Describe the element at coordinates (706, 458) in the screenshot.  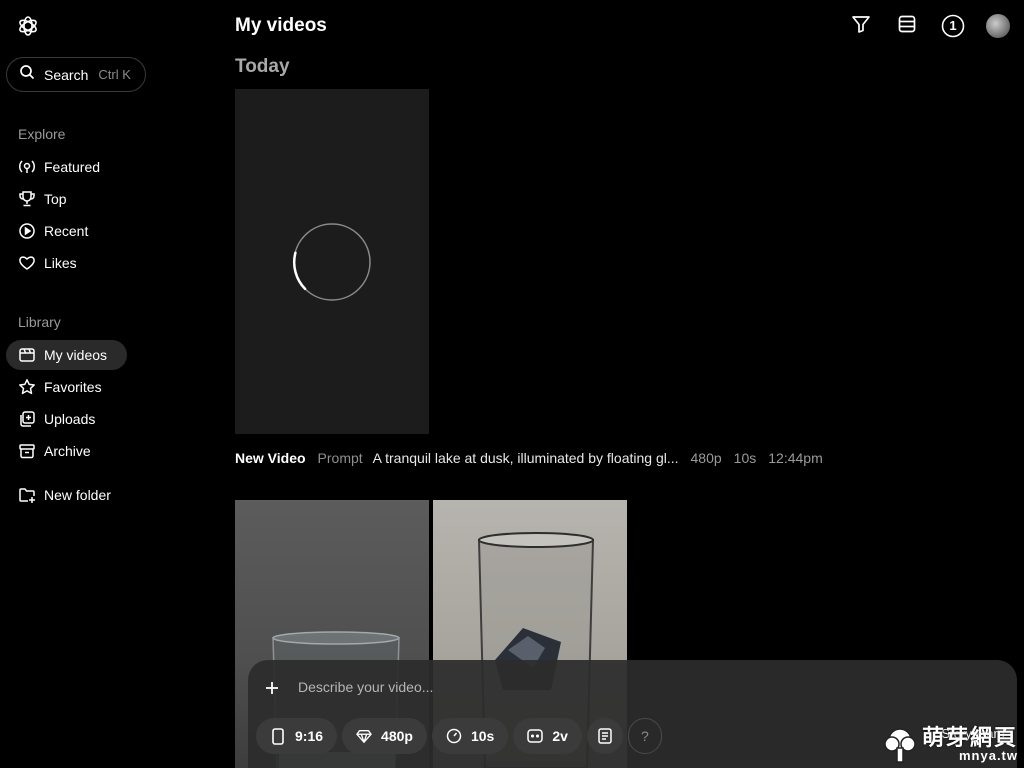
I see `video-resolution: 480p` at that location.